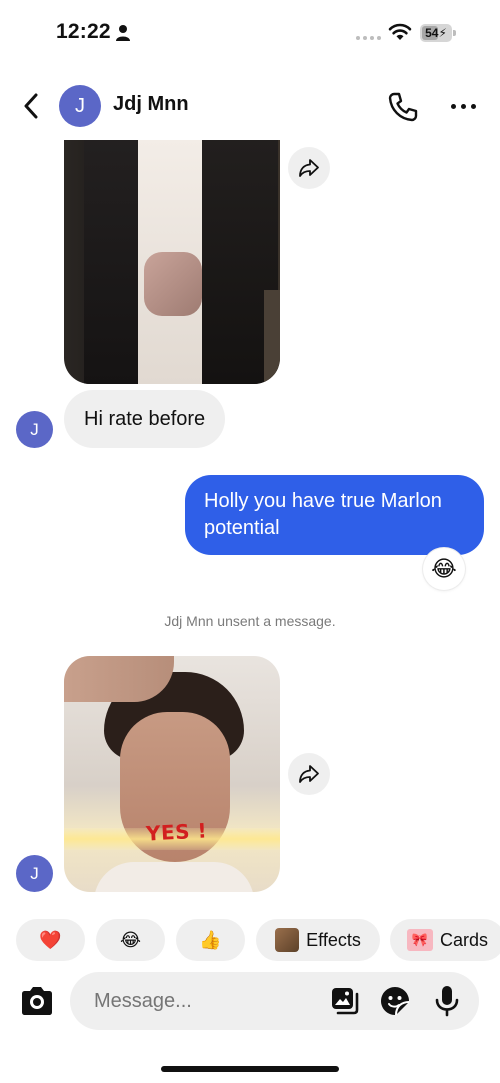  I want to click on contact-avatar-initial: J, so click(80, 105).